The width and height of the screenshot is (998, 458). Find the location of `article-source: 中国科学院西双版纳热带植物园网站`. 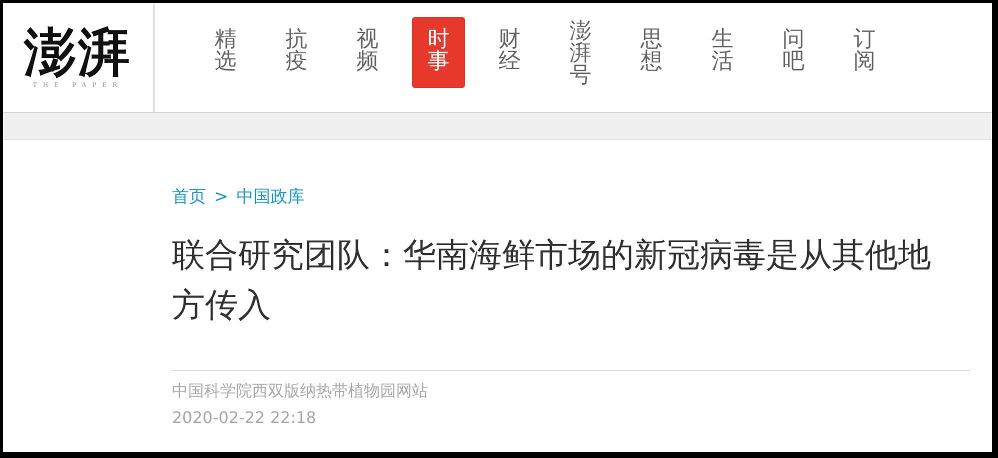

article-source: 中国科学院西双版纳热带植物园网站 is located at coordinates (300, 391).